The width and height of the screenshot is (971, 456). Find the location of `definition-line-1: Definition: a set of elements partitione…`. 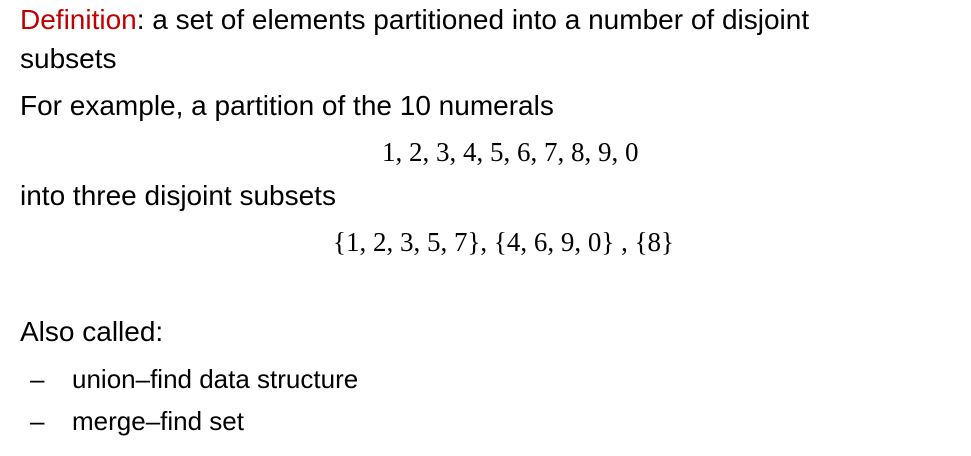

definition-line-1: Definition: a set of elements partitione… is located at coordinates (414, 20).